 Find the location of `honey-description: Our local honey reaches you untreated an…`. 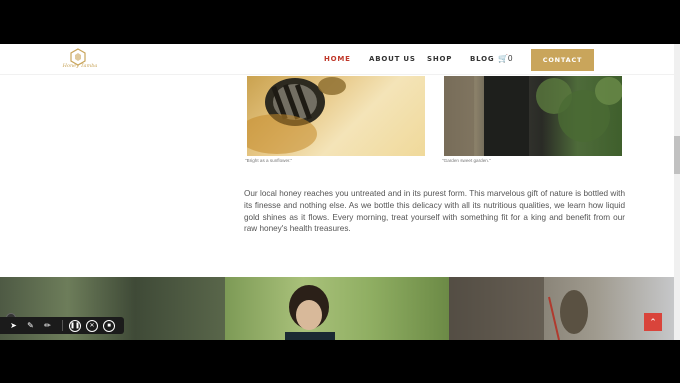

honey-description: Our local honey reaches you untreated an… is located at coordinates (434, 211).